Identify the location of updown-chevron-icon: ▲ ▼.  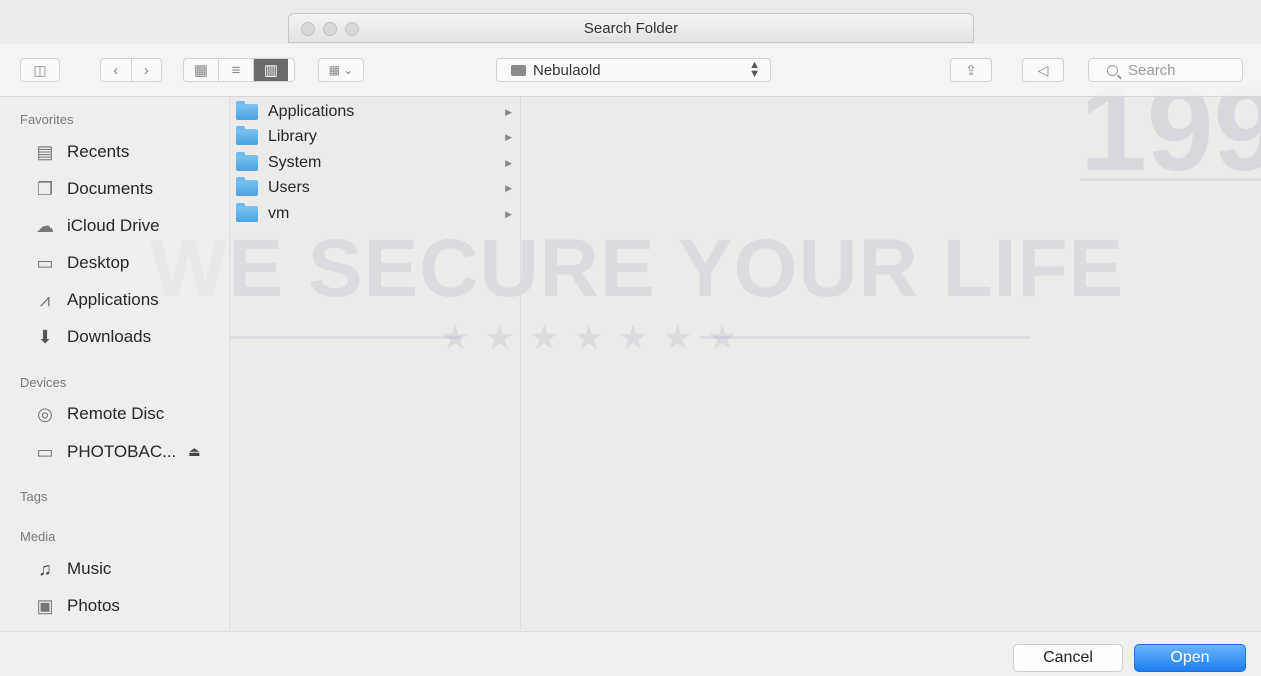
(754, 69).